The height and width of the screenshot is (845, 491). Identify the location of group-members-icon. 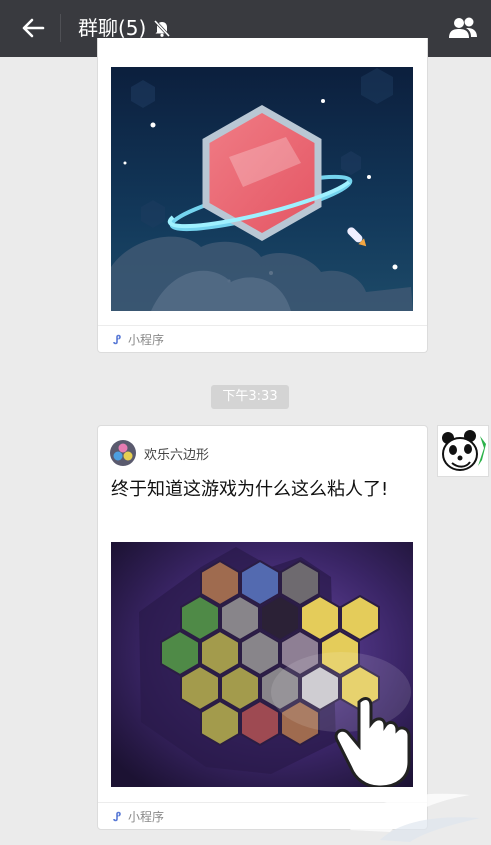
(463, 27).